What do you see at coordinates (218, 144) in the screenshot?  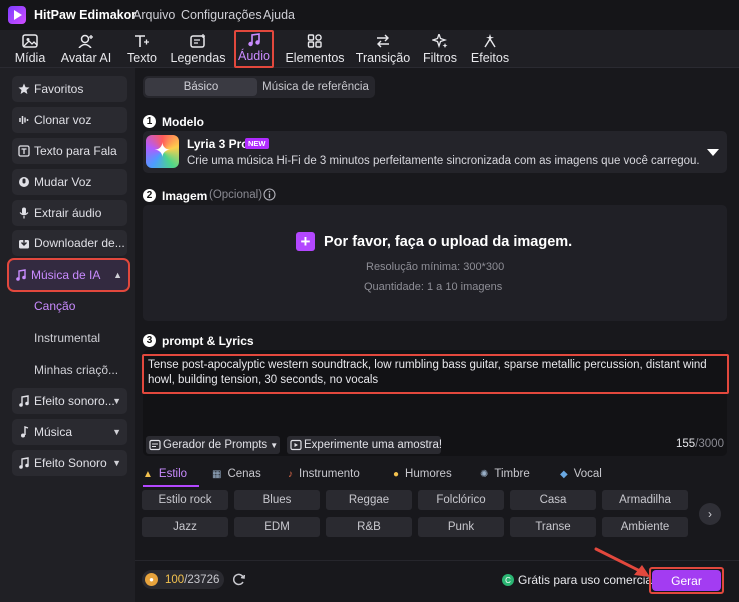 I see `model-name: Lyria 3 Pro` at bounding box center [218, 144].